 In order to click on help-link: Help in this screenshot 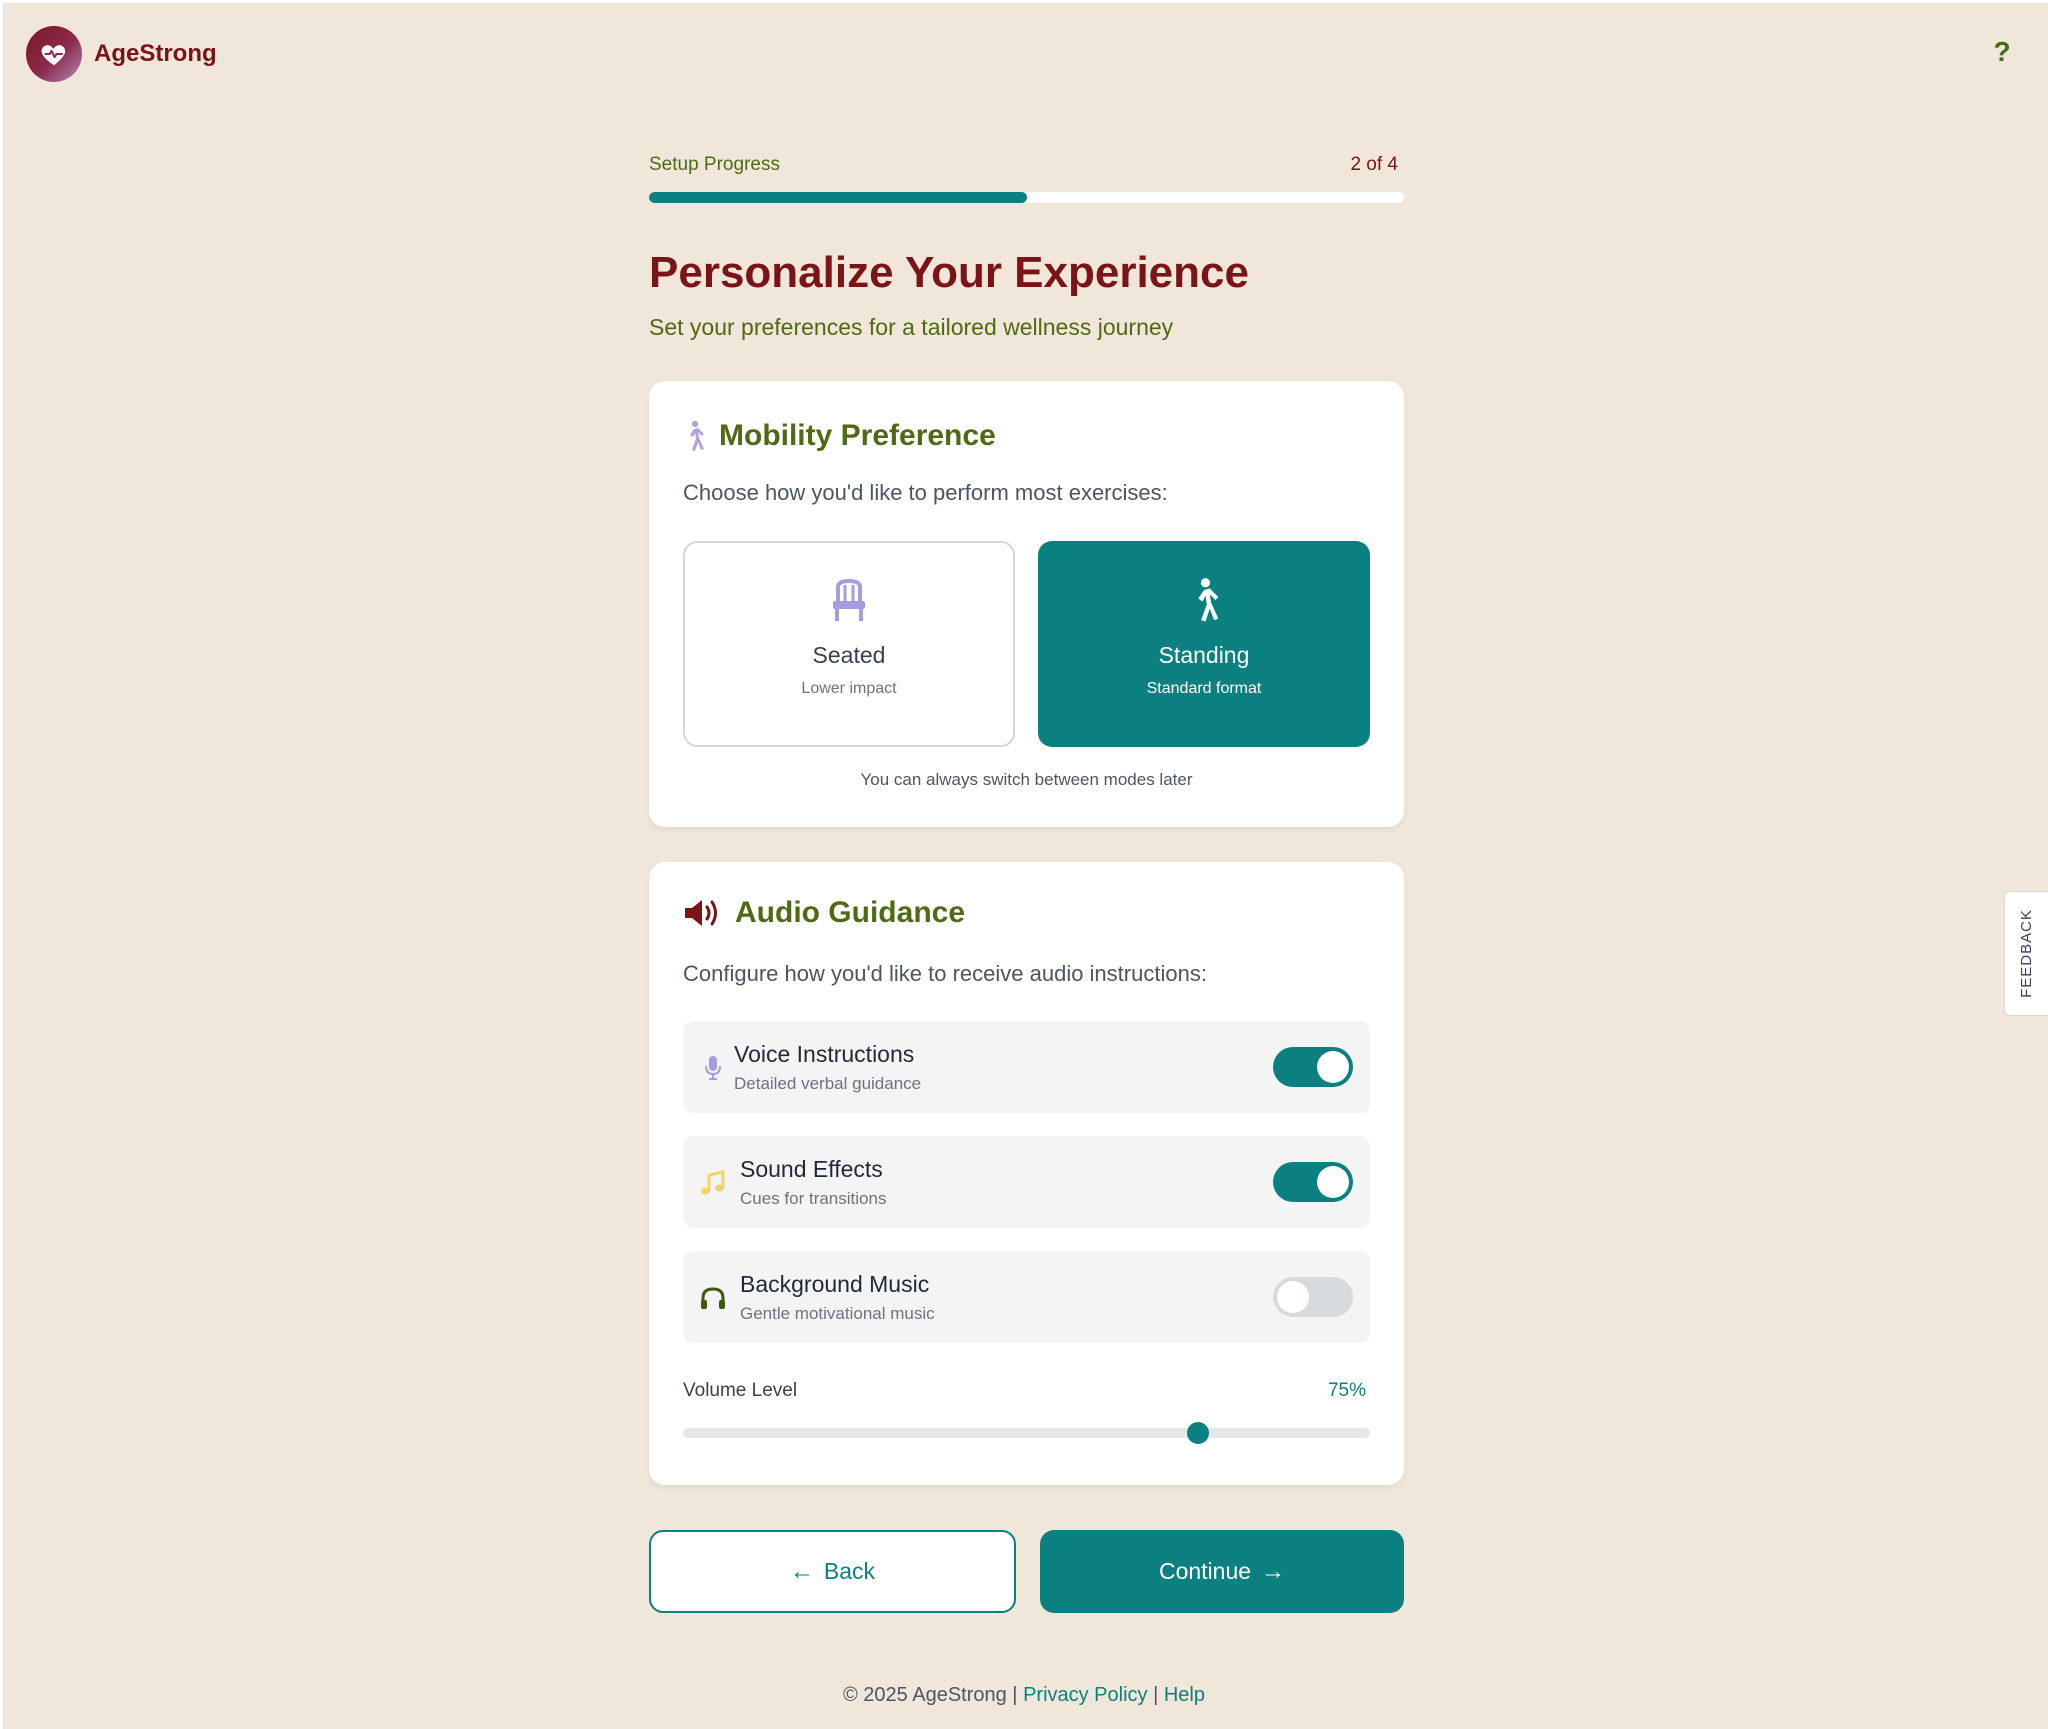, I will do `click(1184, 1695)`.